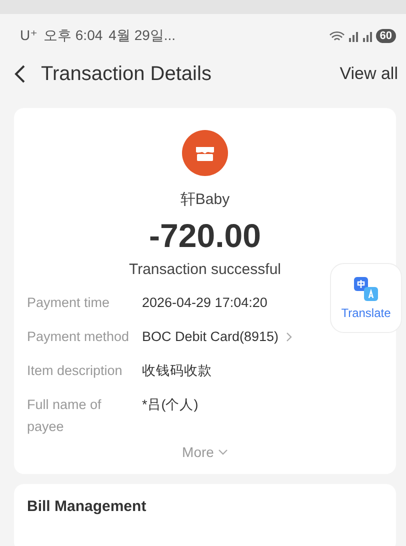 The image size is (406, 546). What do you see at coordinates (73, 36) in the screenshot?
I see `status-time: 오후 6:04` at bounding box center [73, 36].